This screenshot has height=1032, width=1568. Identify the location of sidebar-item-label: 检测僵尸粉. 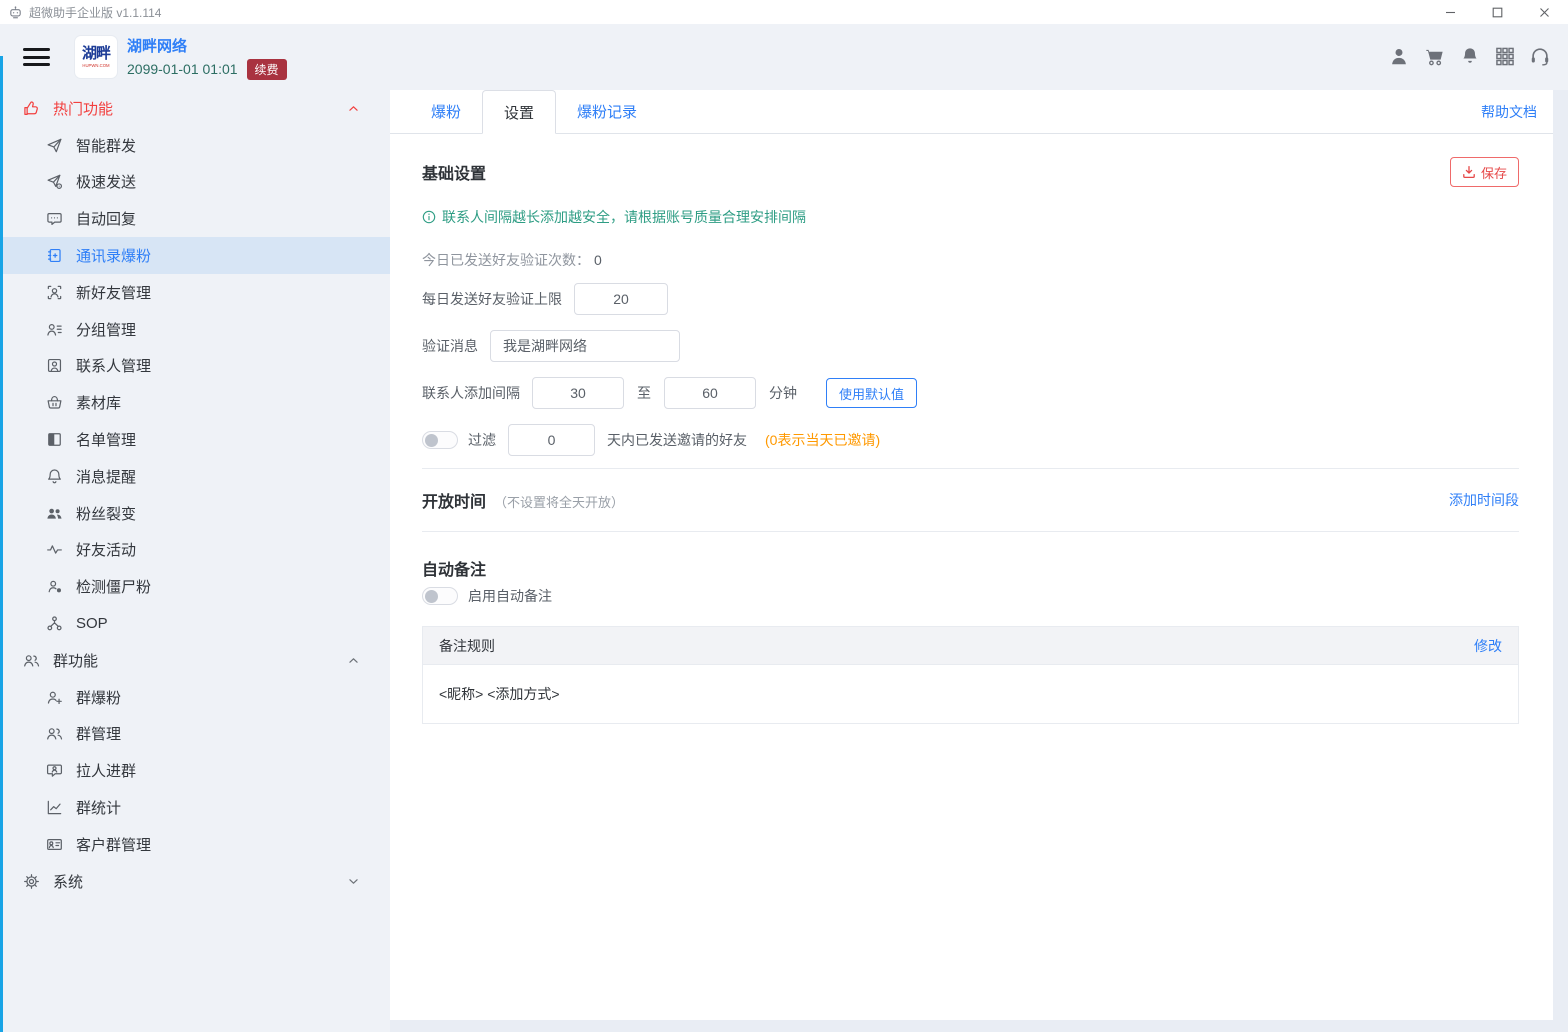
(114, 588).